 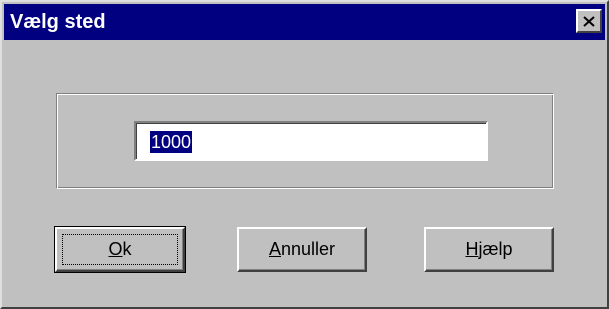 What do you see at coordinates (304, 22) in the screenshot?
I see `title-bar: Vælg sted` at bounding box center [304, 22].